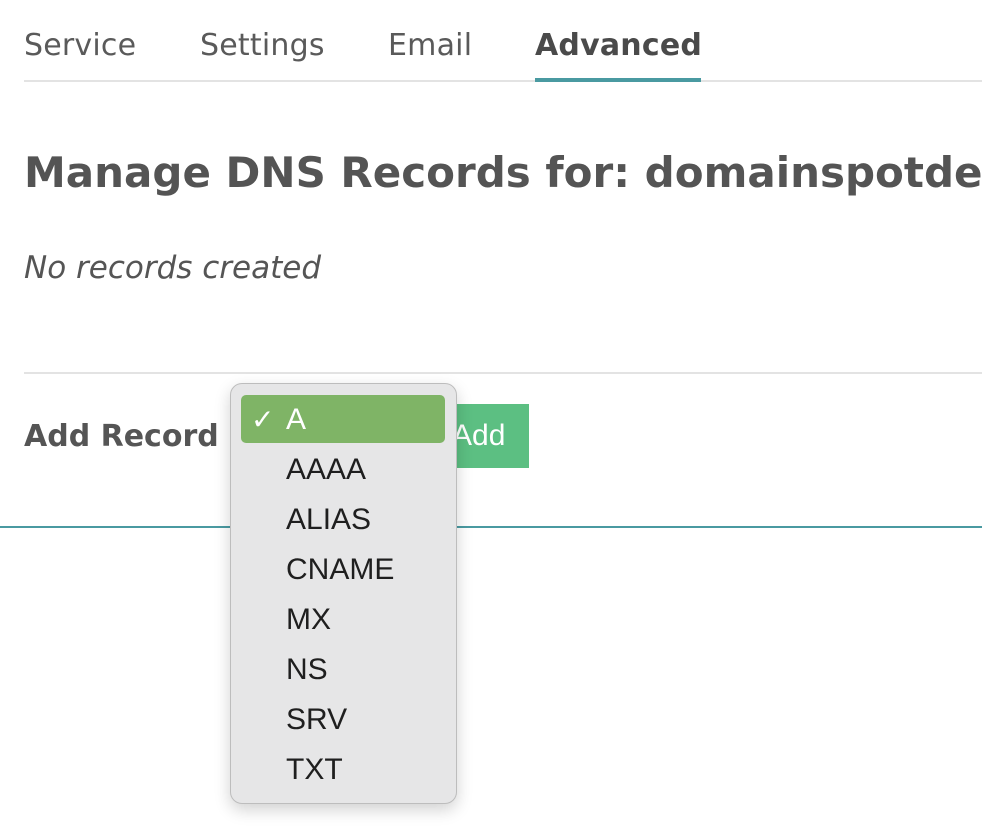  Describe the element at coordinates (430, 46) in the screenshot. I see `tab-email: Email` at that location.